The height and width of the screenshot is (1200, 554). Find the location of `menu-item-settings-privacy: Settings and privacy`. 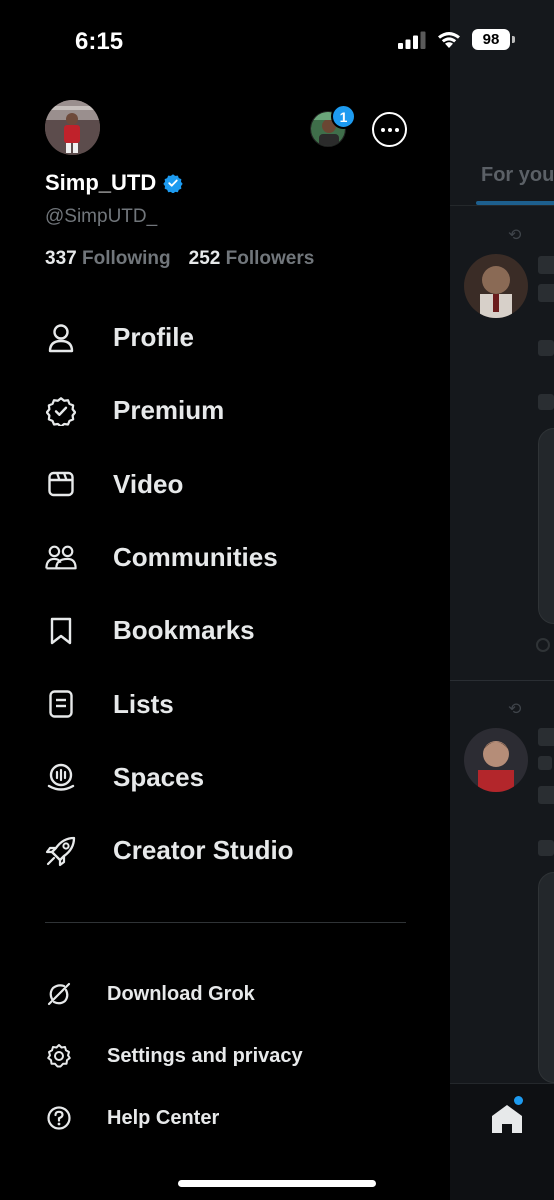

menu-item-settings-privacy: Settings and privacy is located at coordinates (225, 1056).